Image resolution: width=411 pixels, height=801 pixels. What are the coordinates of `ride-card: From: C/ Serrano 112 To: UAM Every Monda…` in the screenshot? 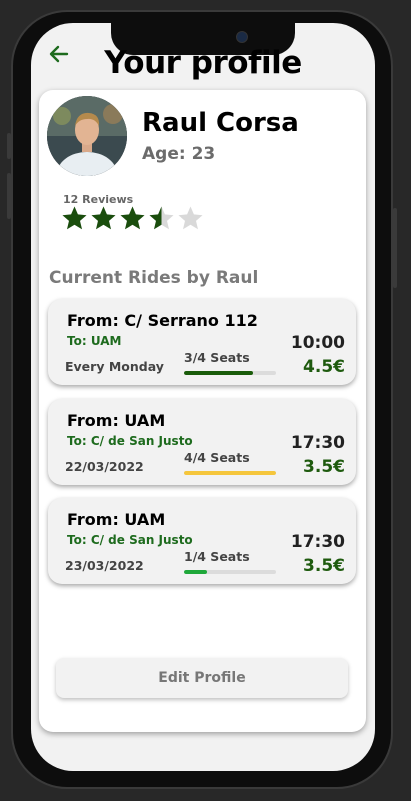 It's located at (202, 342).